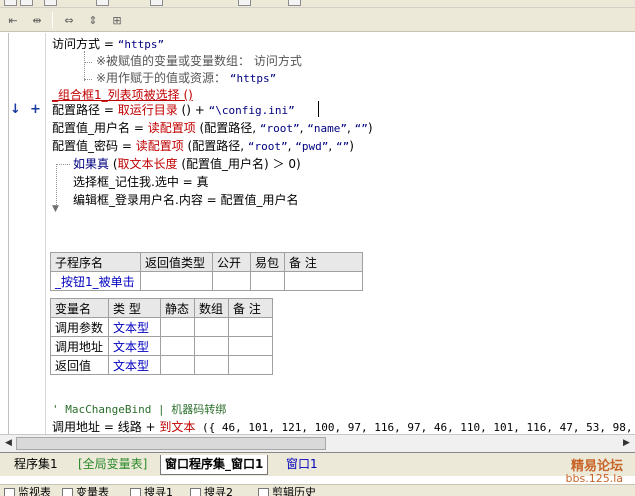  I want to click on main-toolbar, so click(317, 4).